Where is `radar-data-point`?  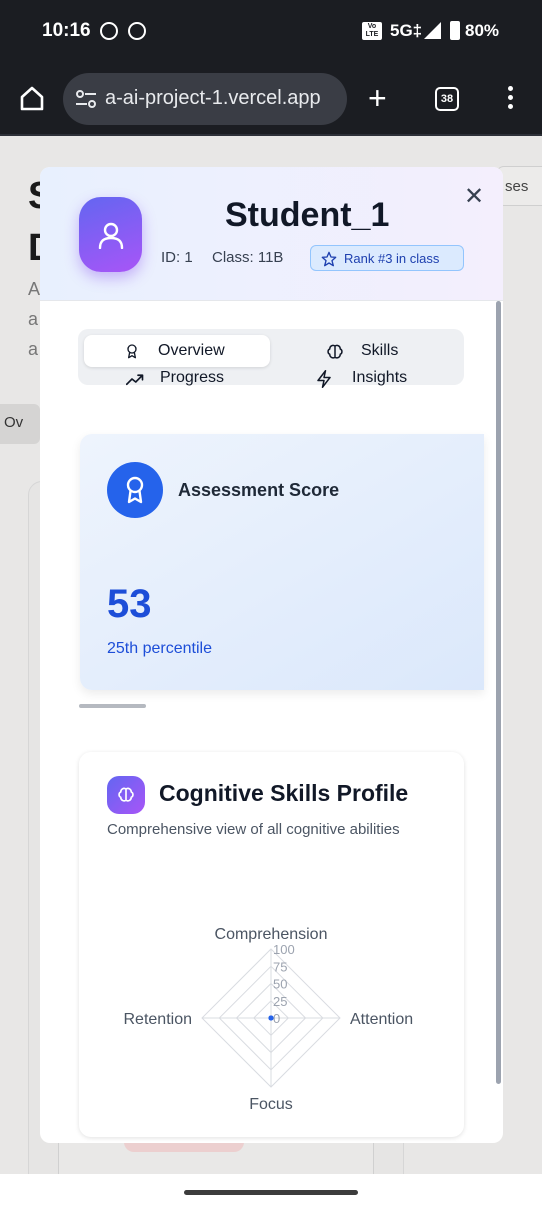 radar-data-point is located at coordinates (271, 1018).